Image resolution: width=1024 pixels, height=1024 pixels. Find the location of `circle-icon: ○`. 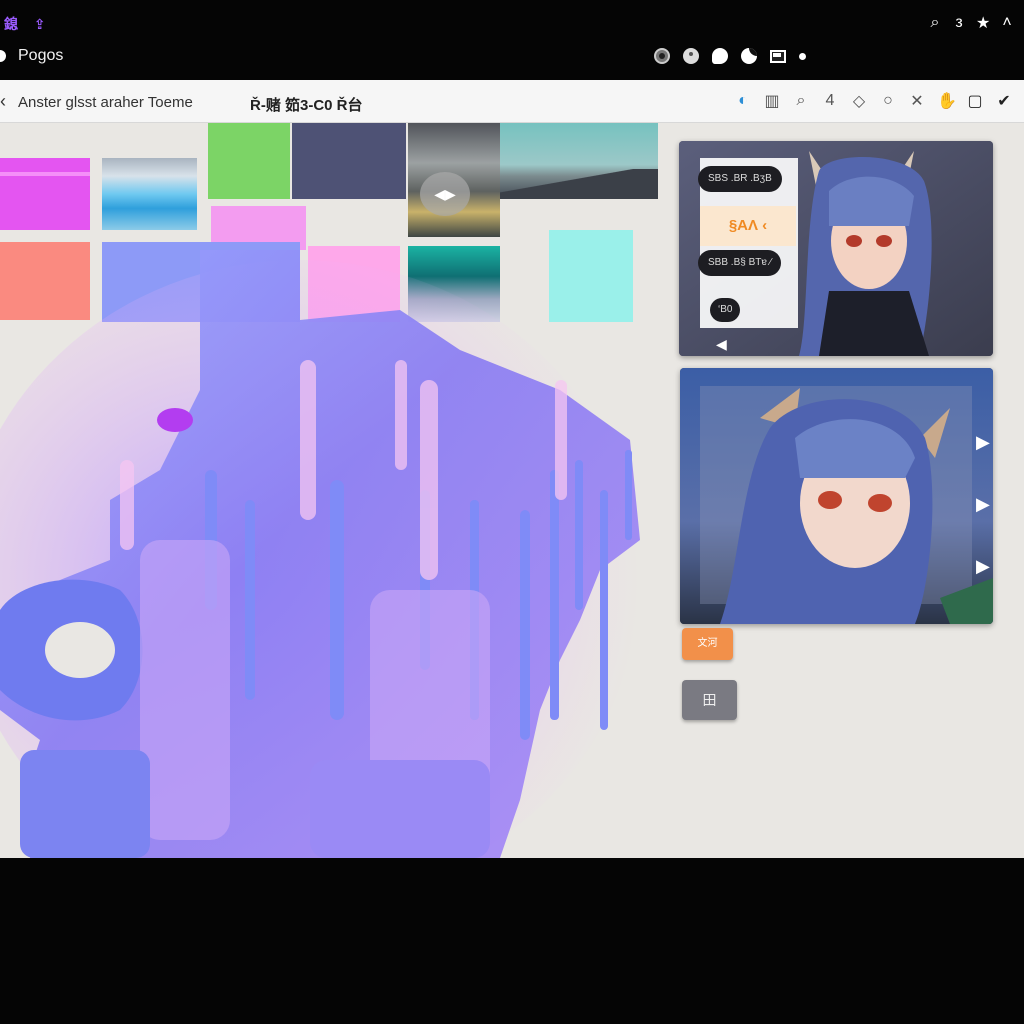

circle-icon: ○ is located at coordinates (888, 101).